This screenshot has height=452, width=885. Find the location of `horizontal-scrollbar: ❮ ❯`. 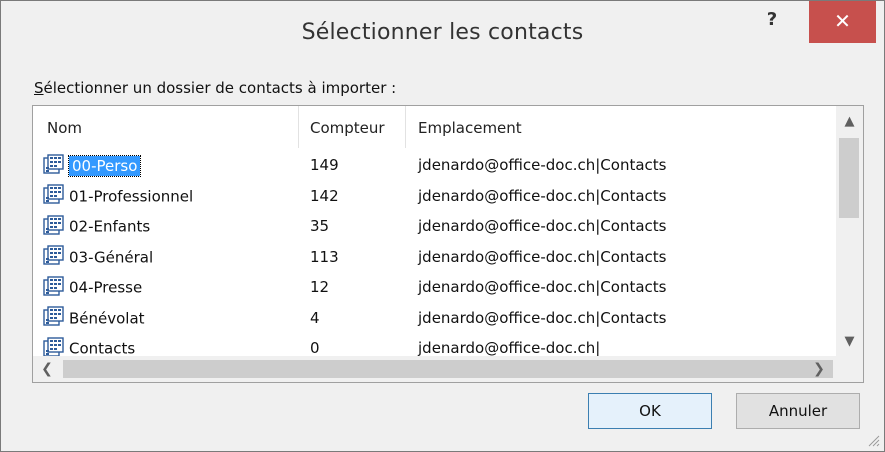

horizontal-scrollbar: ❮ ❯ is located at coordinates (448, 369).